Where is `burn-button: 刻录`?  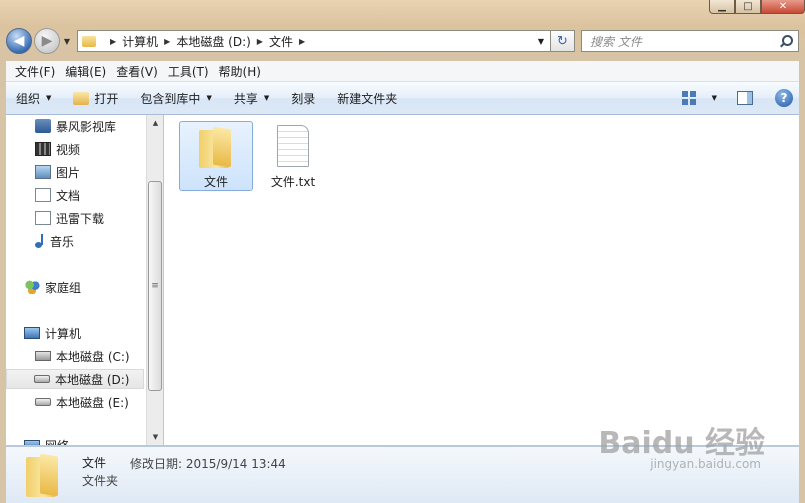 burn-button: 刻录 is located at coordinates (303, 98).